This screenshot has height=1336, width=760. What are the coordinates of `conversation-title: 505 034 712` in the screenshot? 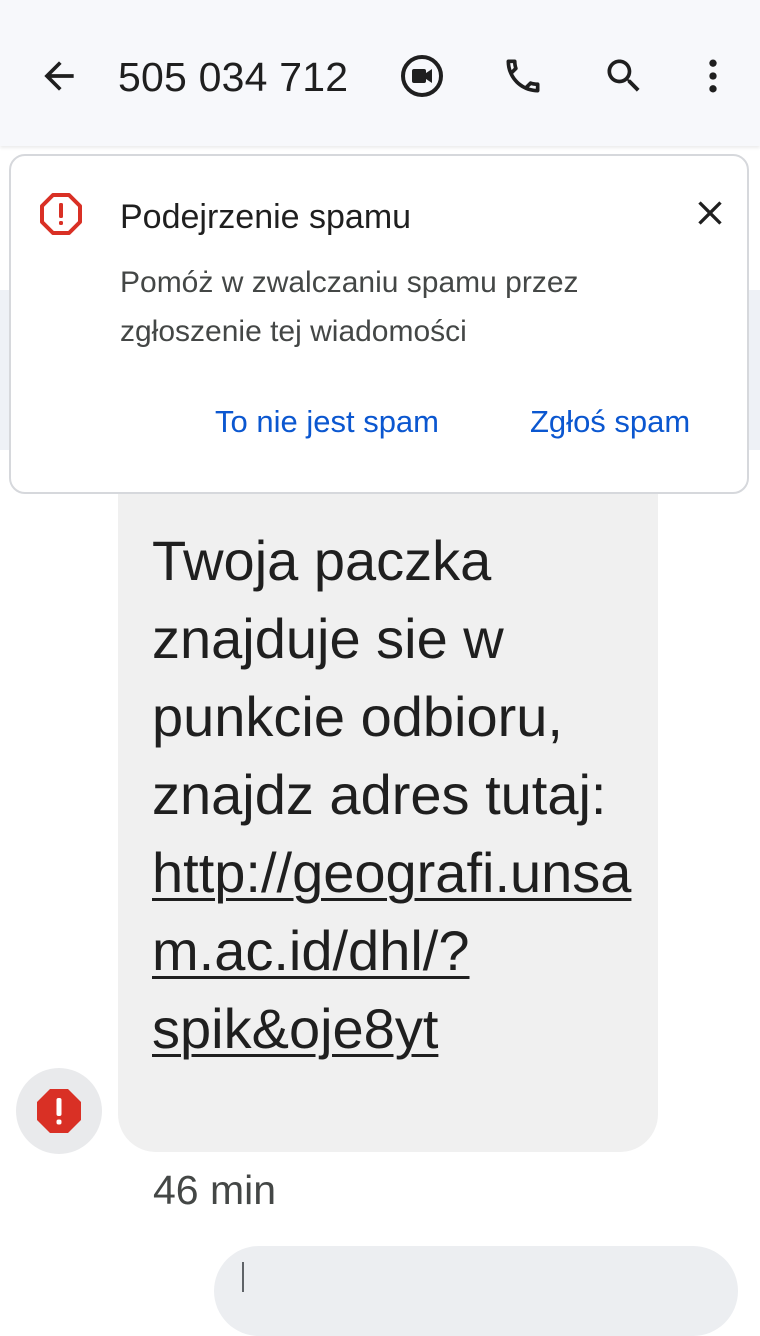 It's located at (233, 77).